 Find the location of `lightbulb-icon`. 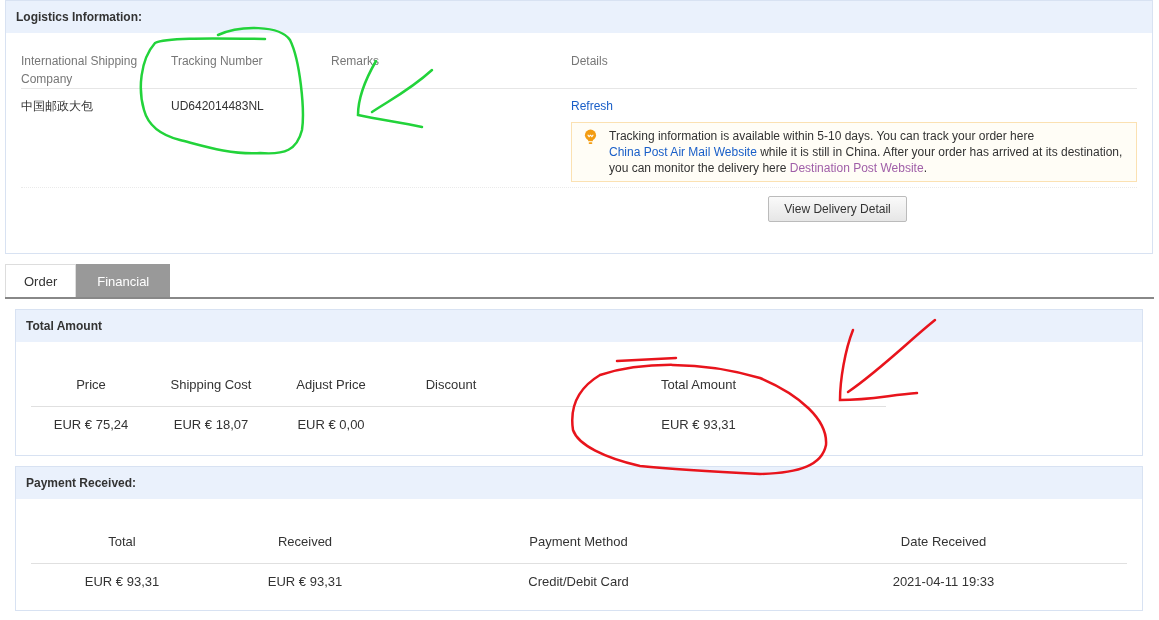

lightbulb-icon is located at coordinates (590, 137).